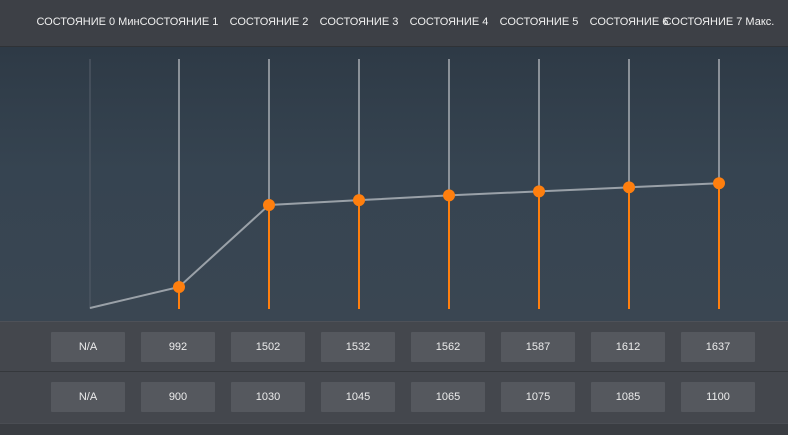 This screenshot has width=788, height=435. What do you see at coordinates (88, 22) in the screenshot?
I see `state-label-0: СОСТОЯНИЕ 0 Мин` at bounding box center [88, 22].